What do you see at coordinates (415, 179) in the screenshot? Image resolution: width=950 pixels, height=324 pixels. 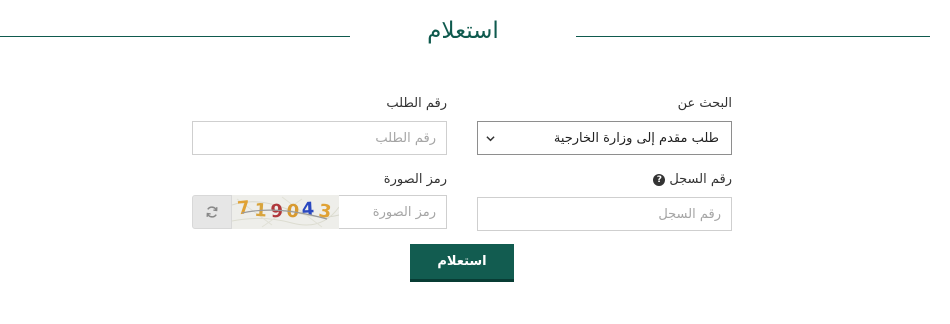 I see `captcha-label-text: رمز الصورة` at bounding box center [415, 179].